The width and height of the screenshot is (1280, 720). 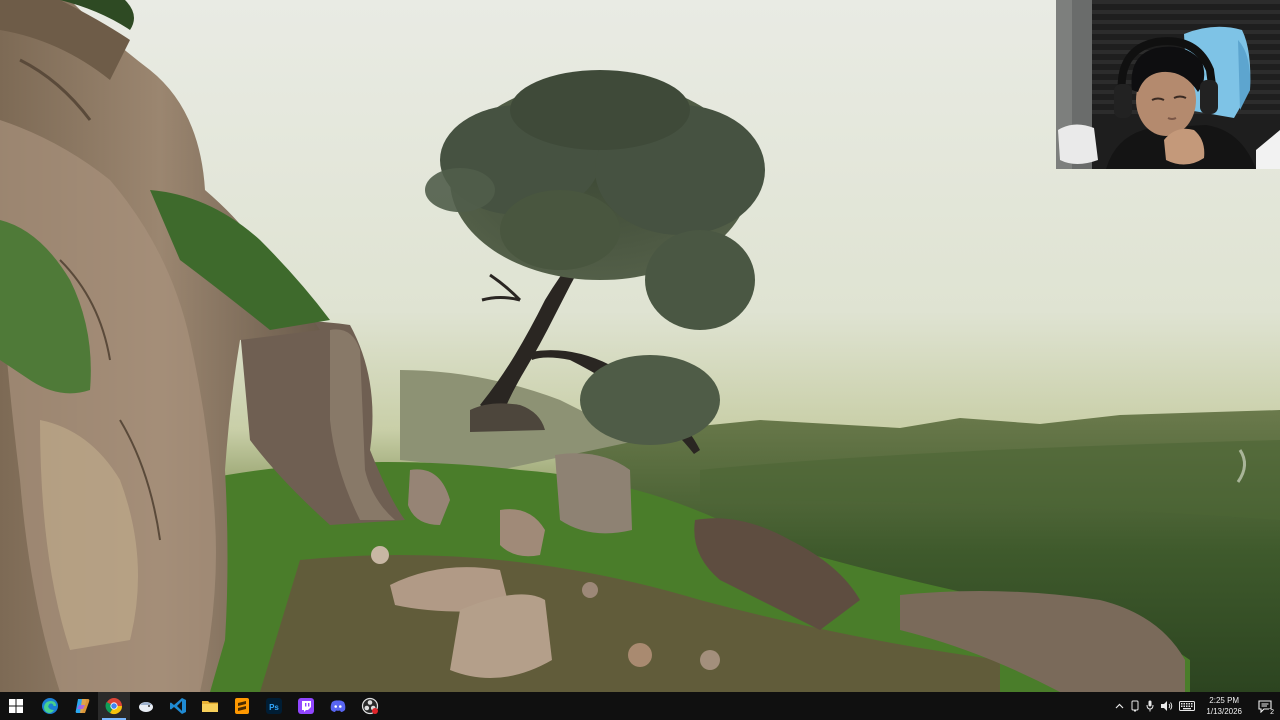 I want to click on vscode-icon, so click(x=178, y=706).